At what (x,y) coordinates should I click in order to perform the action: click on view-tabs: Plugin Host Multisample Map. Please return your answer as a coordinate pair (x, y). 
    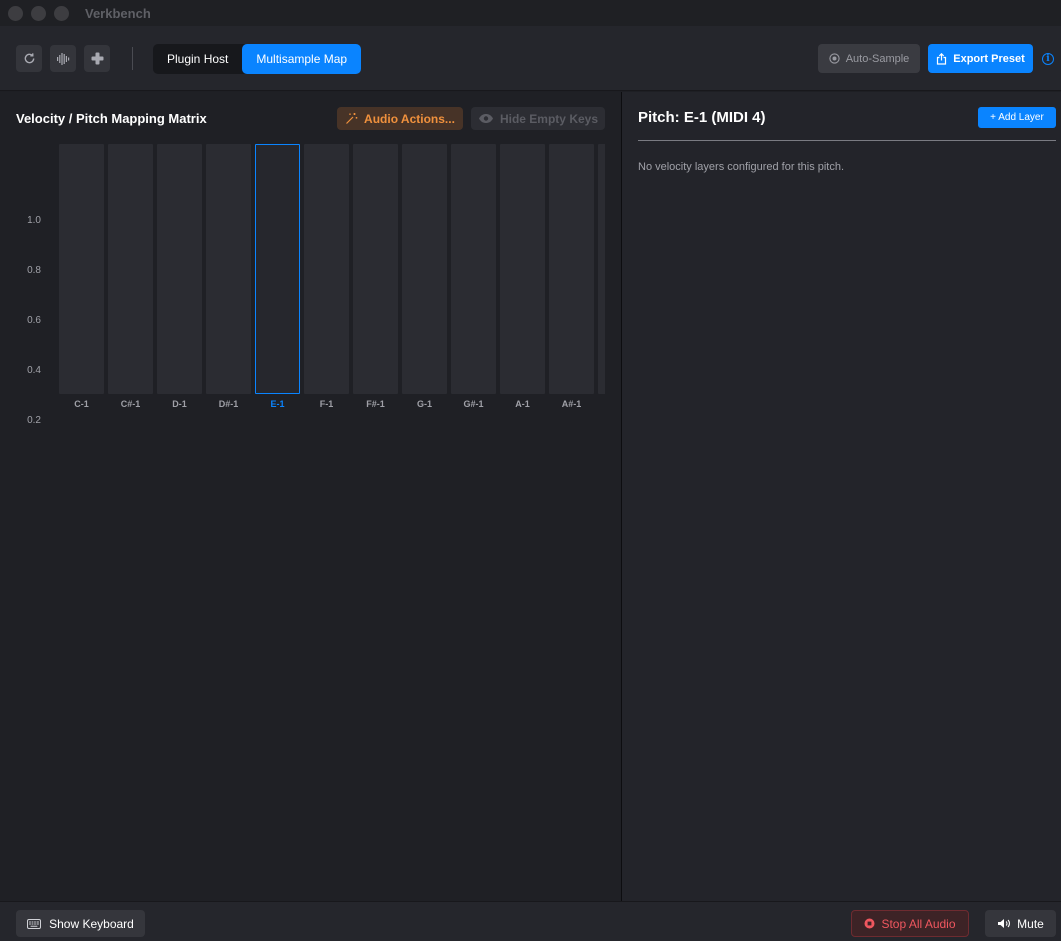
    Looking at the image, I should click on (257, 59).